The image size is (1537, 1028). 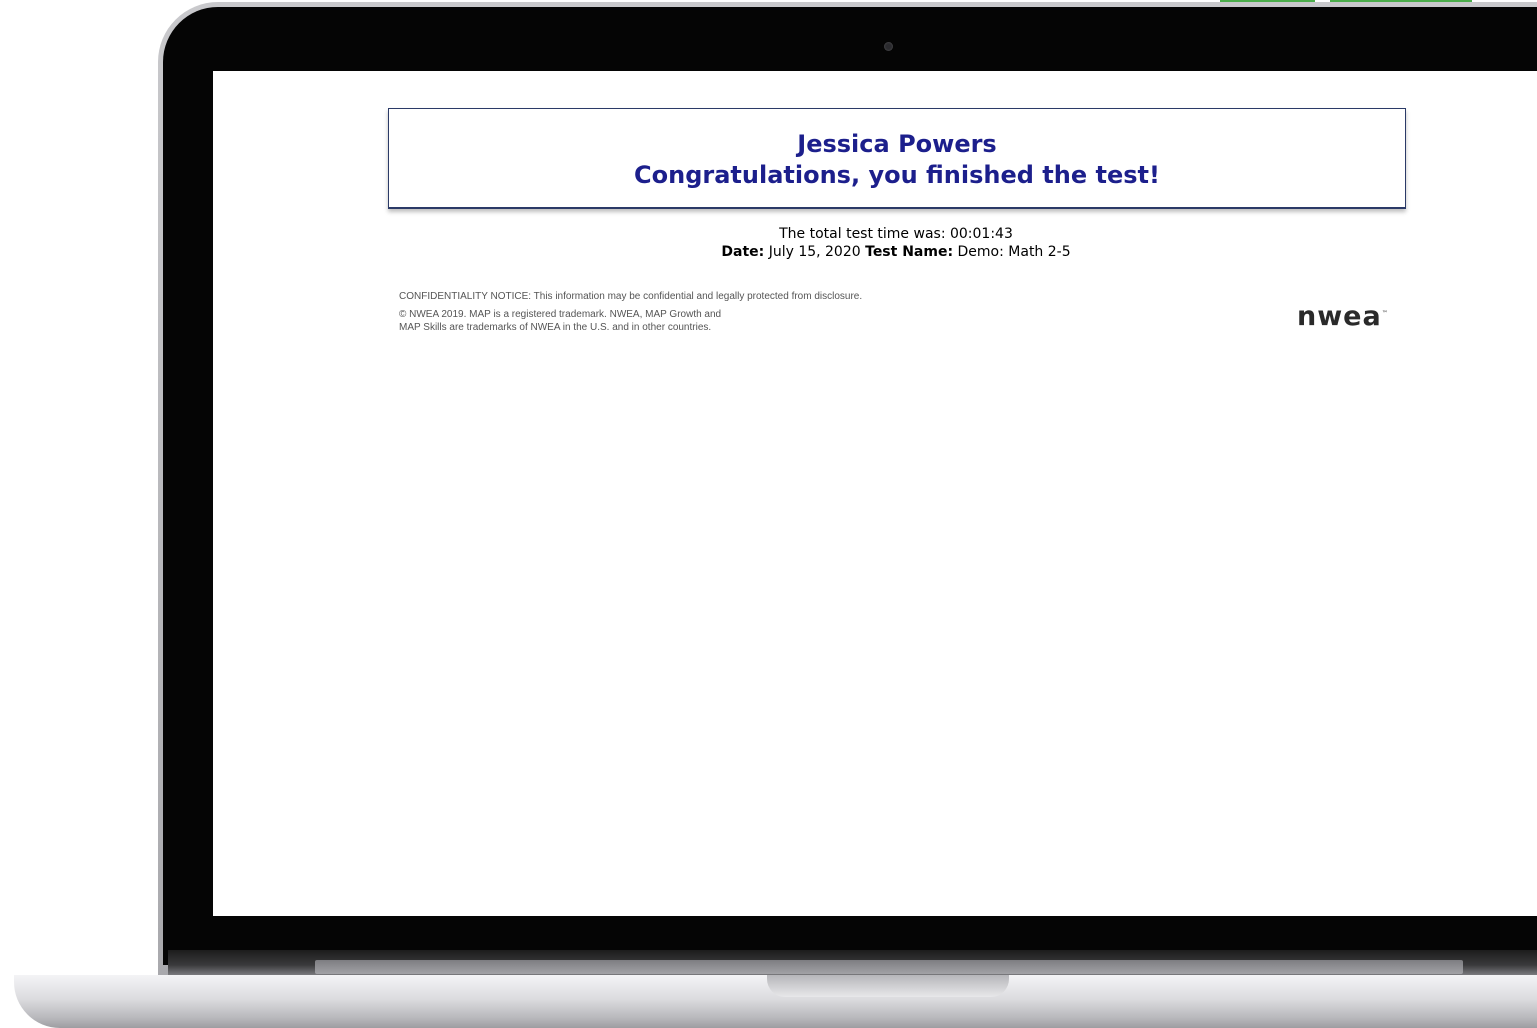 I want to click on nwea-logo: nwea™, so click(x=1343, y=316).